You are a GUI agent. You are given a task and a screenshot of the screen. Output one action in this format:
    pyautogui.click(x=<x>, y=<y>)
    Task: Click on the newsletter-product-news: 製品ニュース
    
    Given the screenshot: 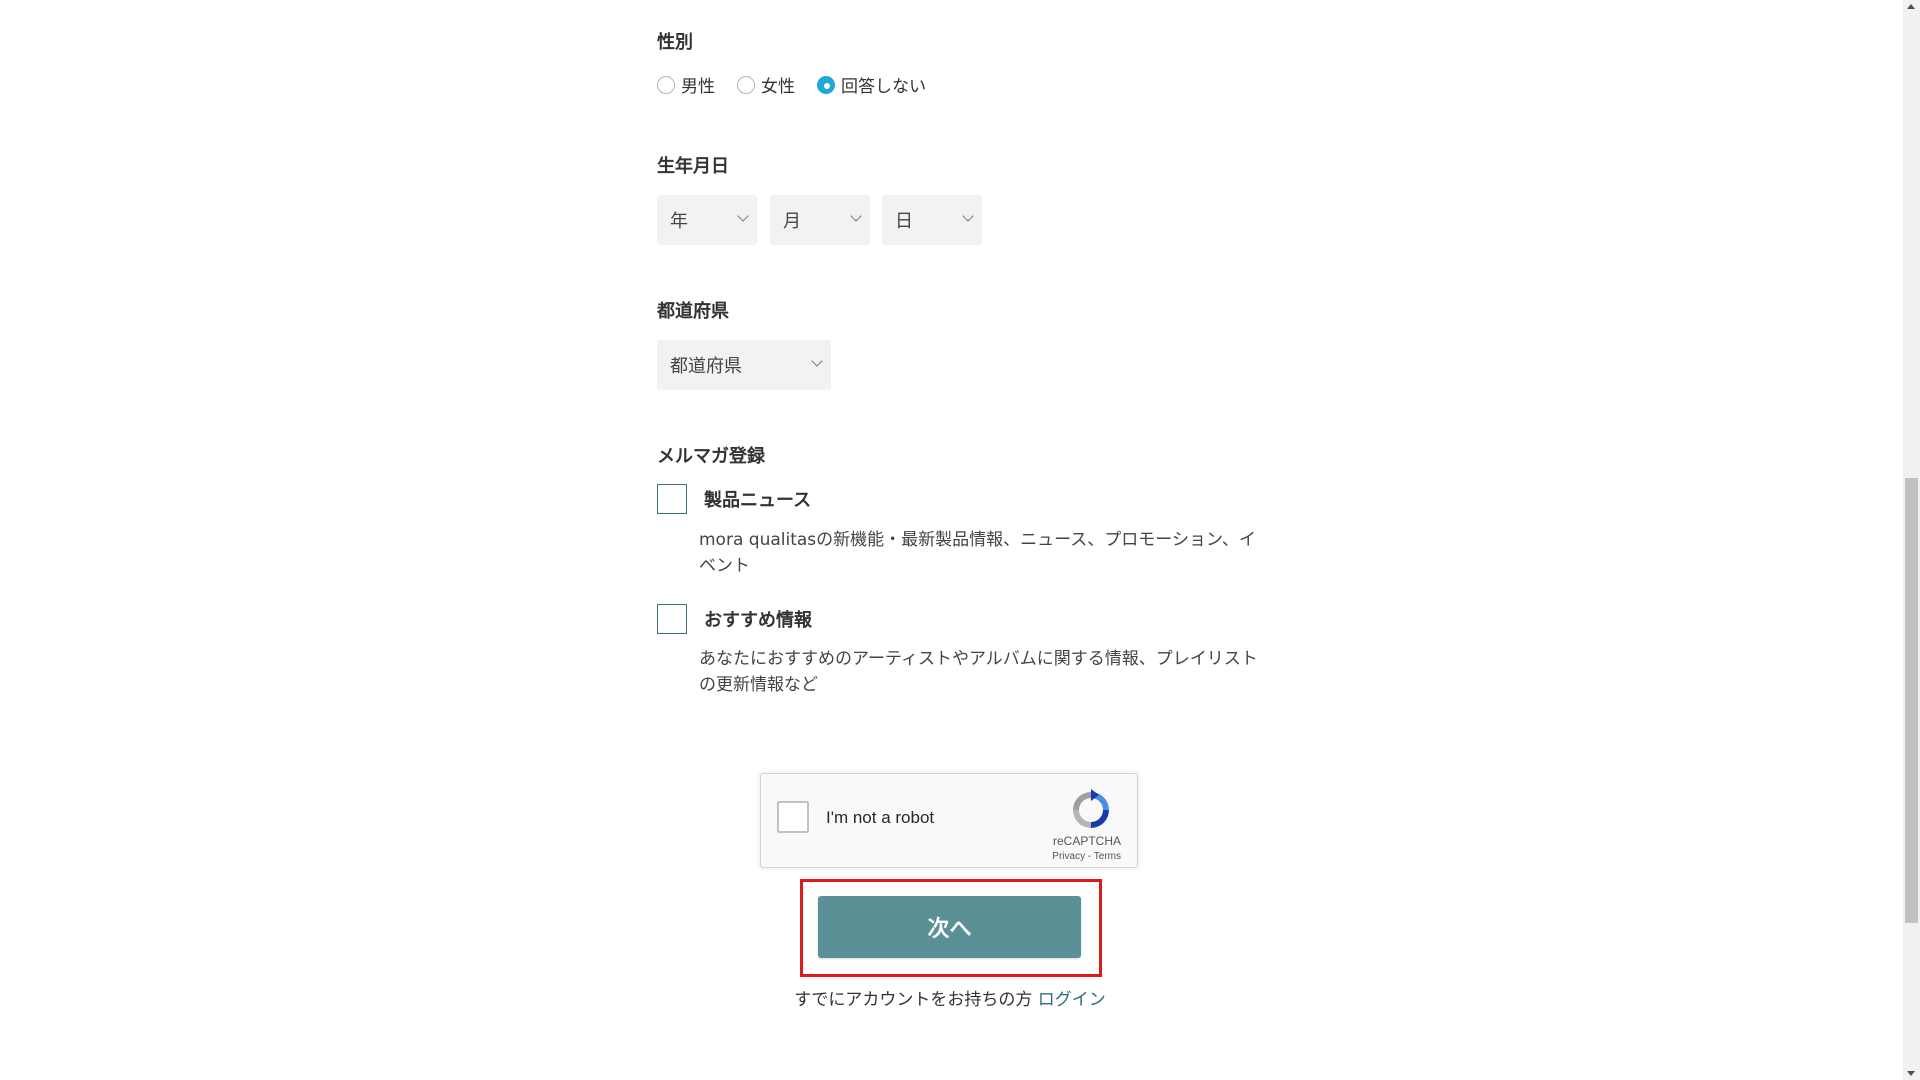 What is the action you would take?
    pyautogui.click(x=734, y=499)
    